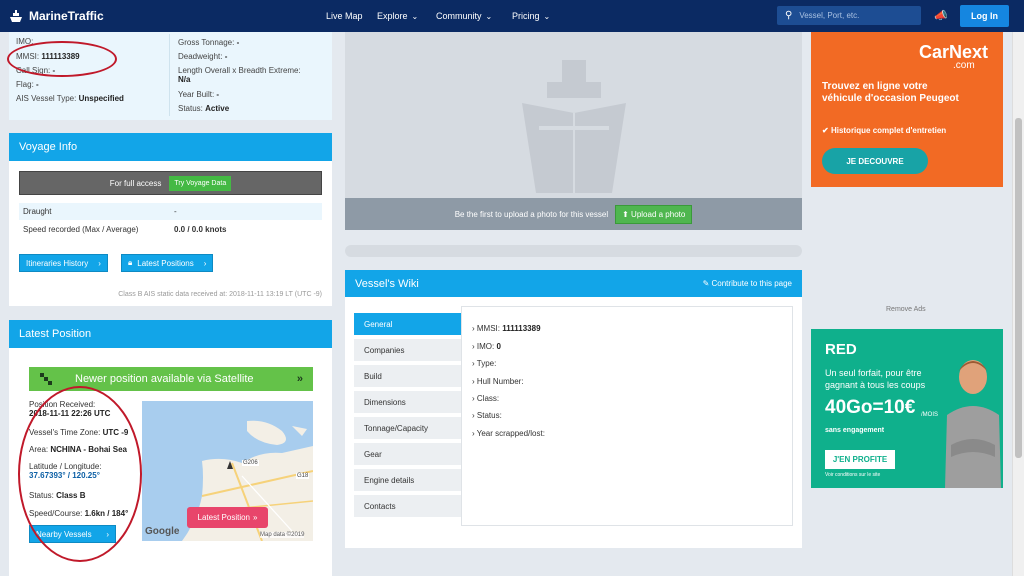  Describe the element at coordinates (80, 474) in the screenshot. I see `highlight-oval-position` at that location.